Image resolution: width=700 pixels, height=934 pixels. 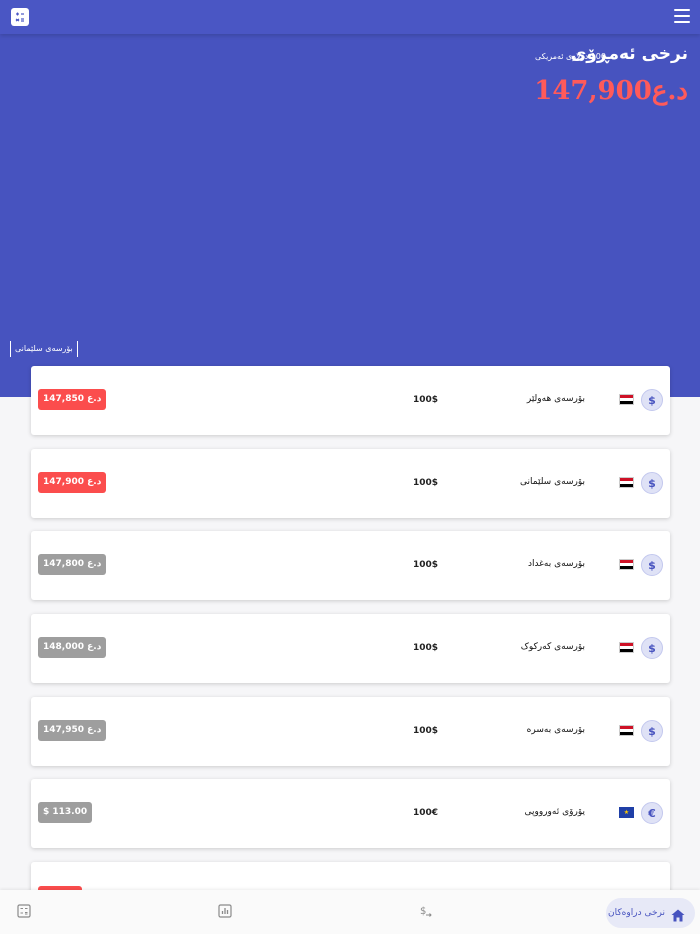 What do you see at coordinates (426, 813) in the screenshot?
I see `amount-label: 100€` at bounding box center [426, 813].